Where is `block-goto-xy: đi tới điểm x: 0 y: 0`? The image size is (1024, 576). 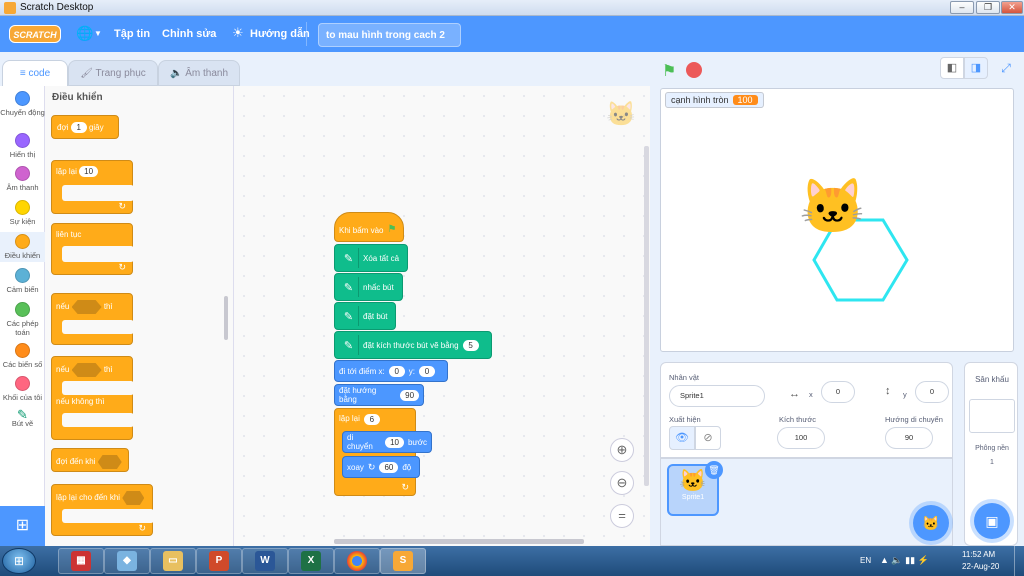
block-goto-xy: đi tới điểm x: 0 y: 0 is located at coordinates (391, 371).